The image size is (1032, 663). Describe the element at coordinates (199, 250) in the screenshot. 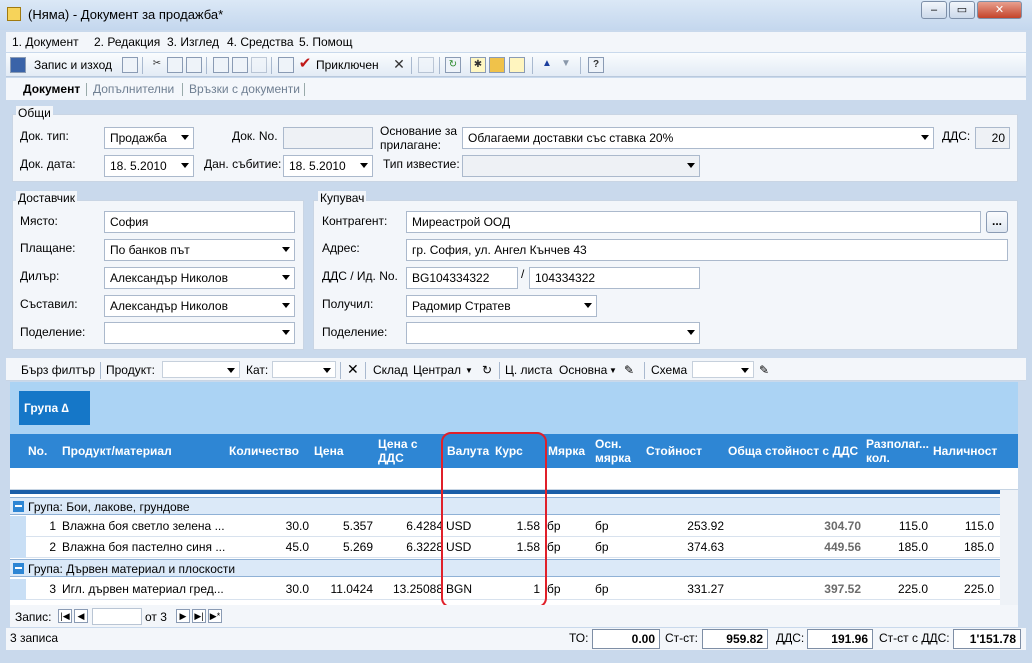

I see `payment-select: По банков път` at that location.